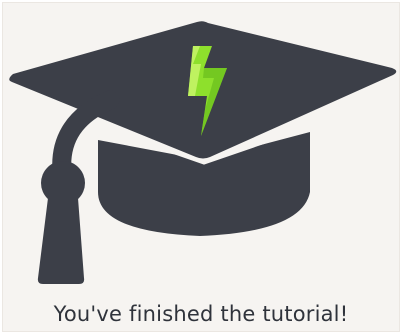 This screenshot has width=402, height=334. What do you see at coordinates (201, 314) in the screenshot?
I see `completion-message: You've finished the tutorial!` at bounding box center [201, 314].